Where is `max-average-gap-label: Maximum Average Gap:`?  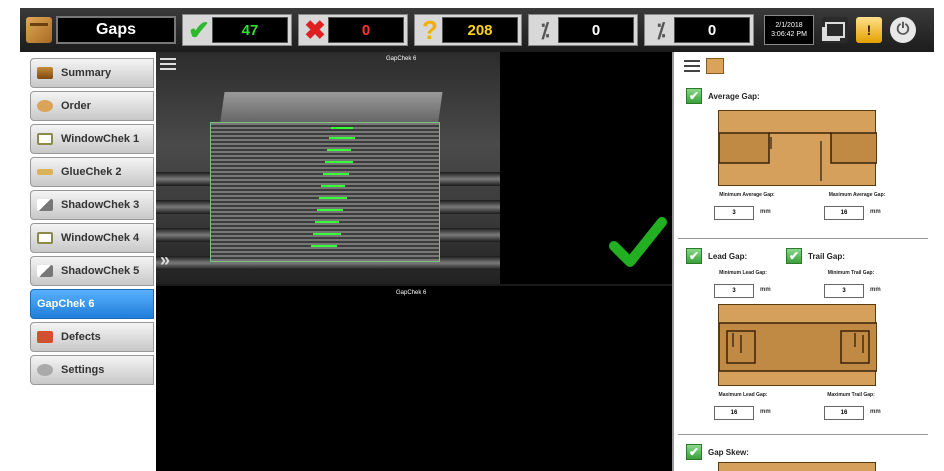
max-average-gap-label: Maximum Average Gap: is located at coordinates (857, 195).